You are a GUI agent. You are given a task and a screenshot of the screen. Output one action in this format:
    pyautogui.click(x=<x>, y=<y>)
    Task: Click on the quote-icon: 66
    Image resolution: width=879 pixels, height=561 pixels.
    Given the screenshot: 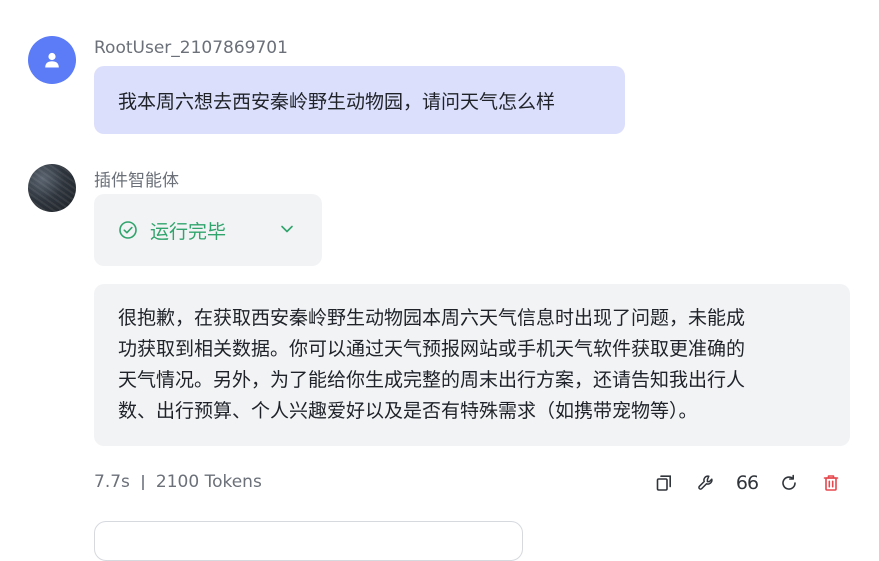 What is the action you would take?
    pyautogui.click(x=747, y=483)
    